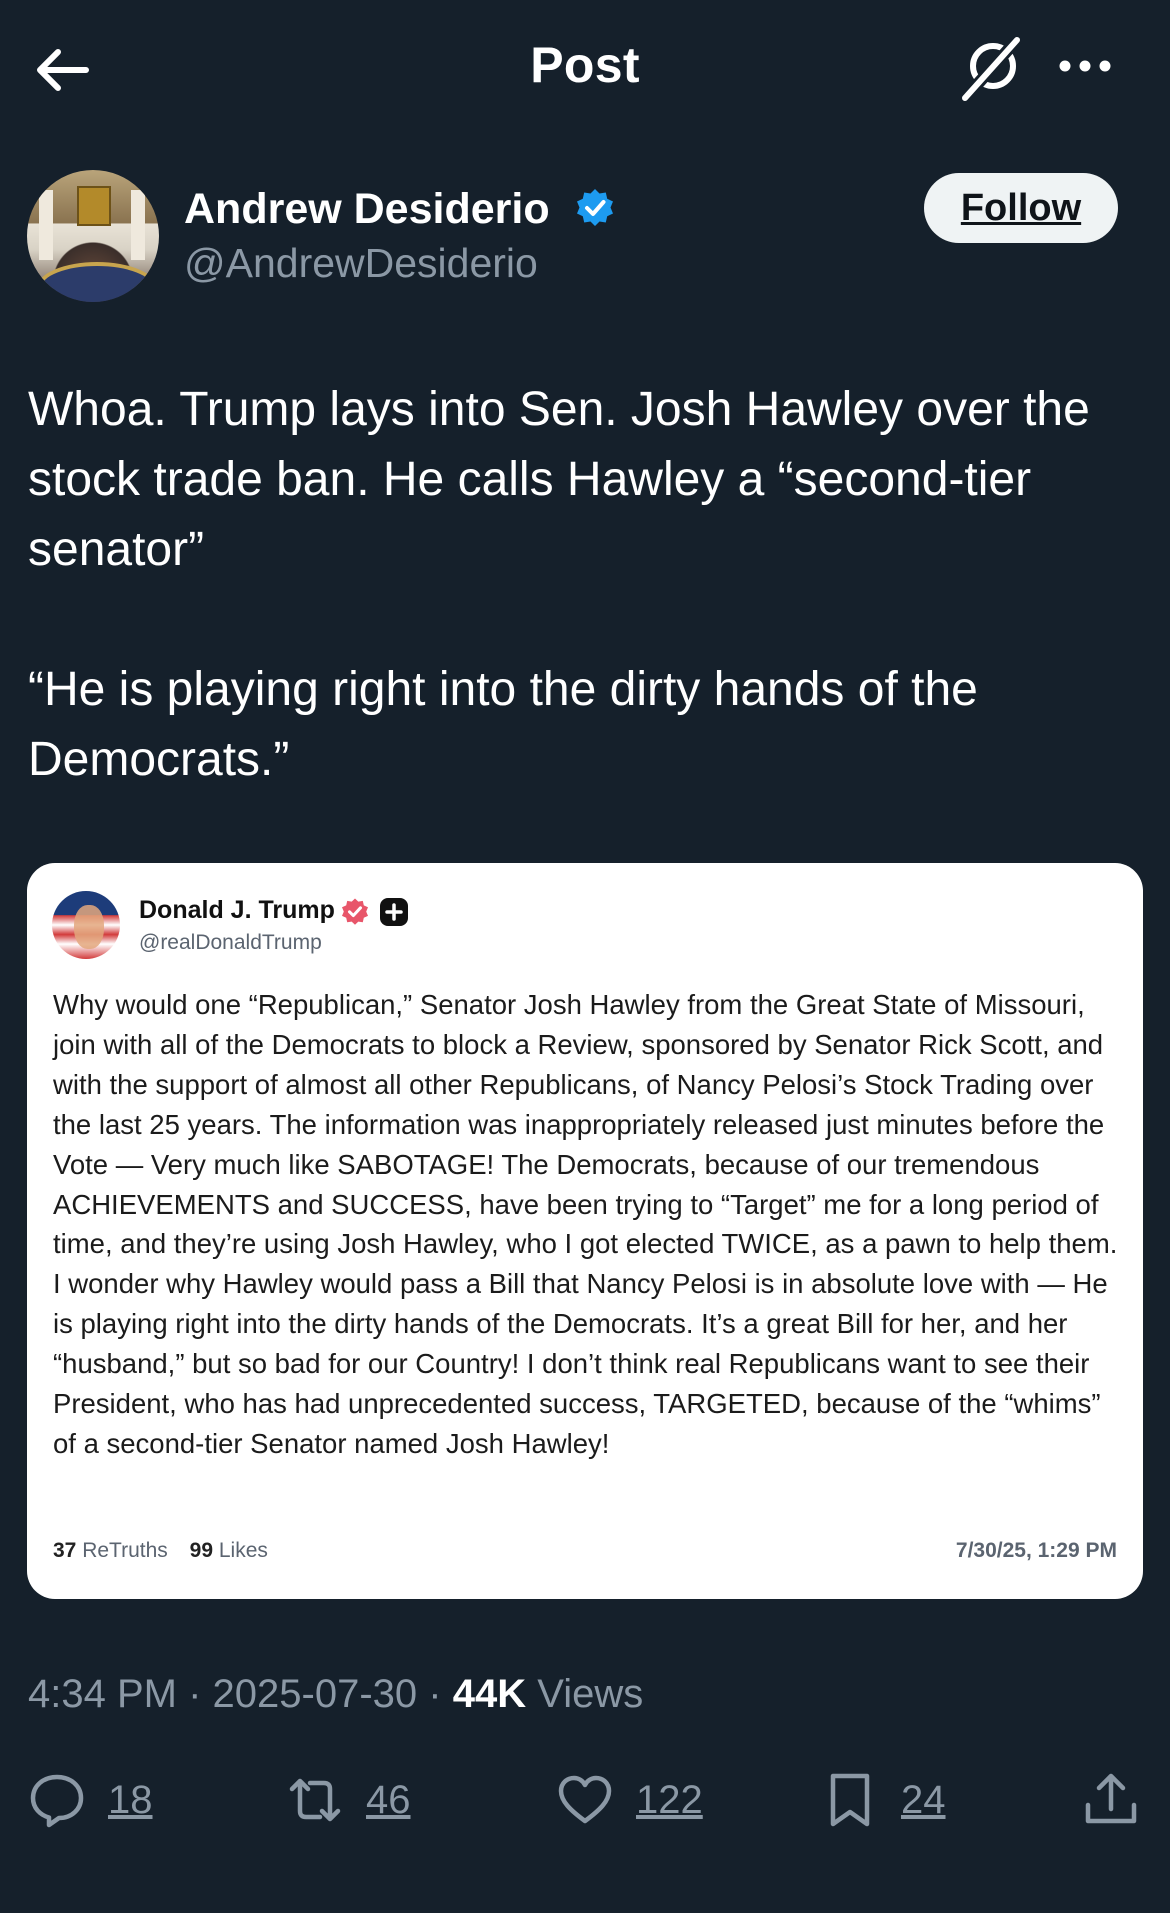 The height and width of the screenshot is (1913, 1170). I want to click on plus-badge-icon, so click(394, 912).